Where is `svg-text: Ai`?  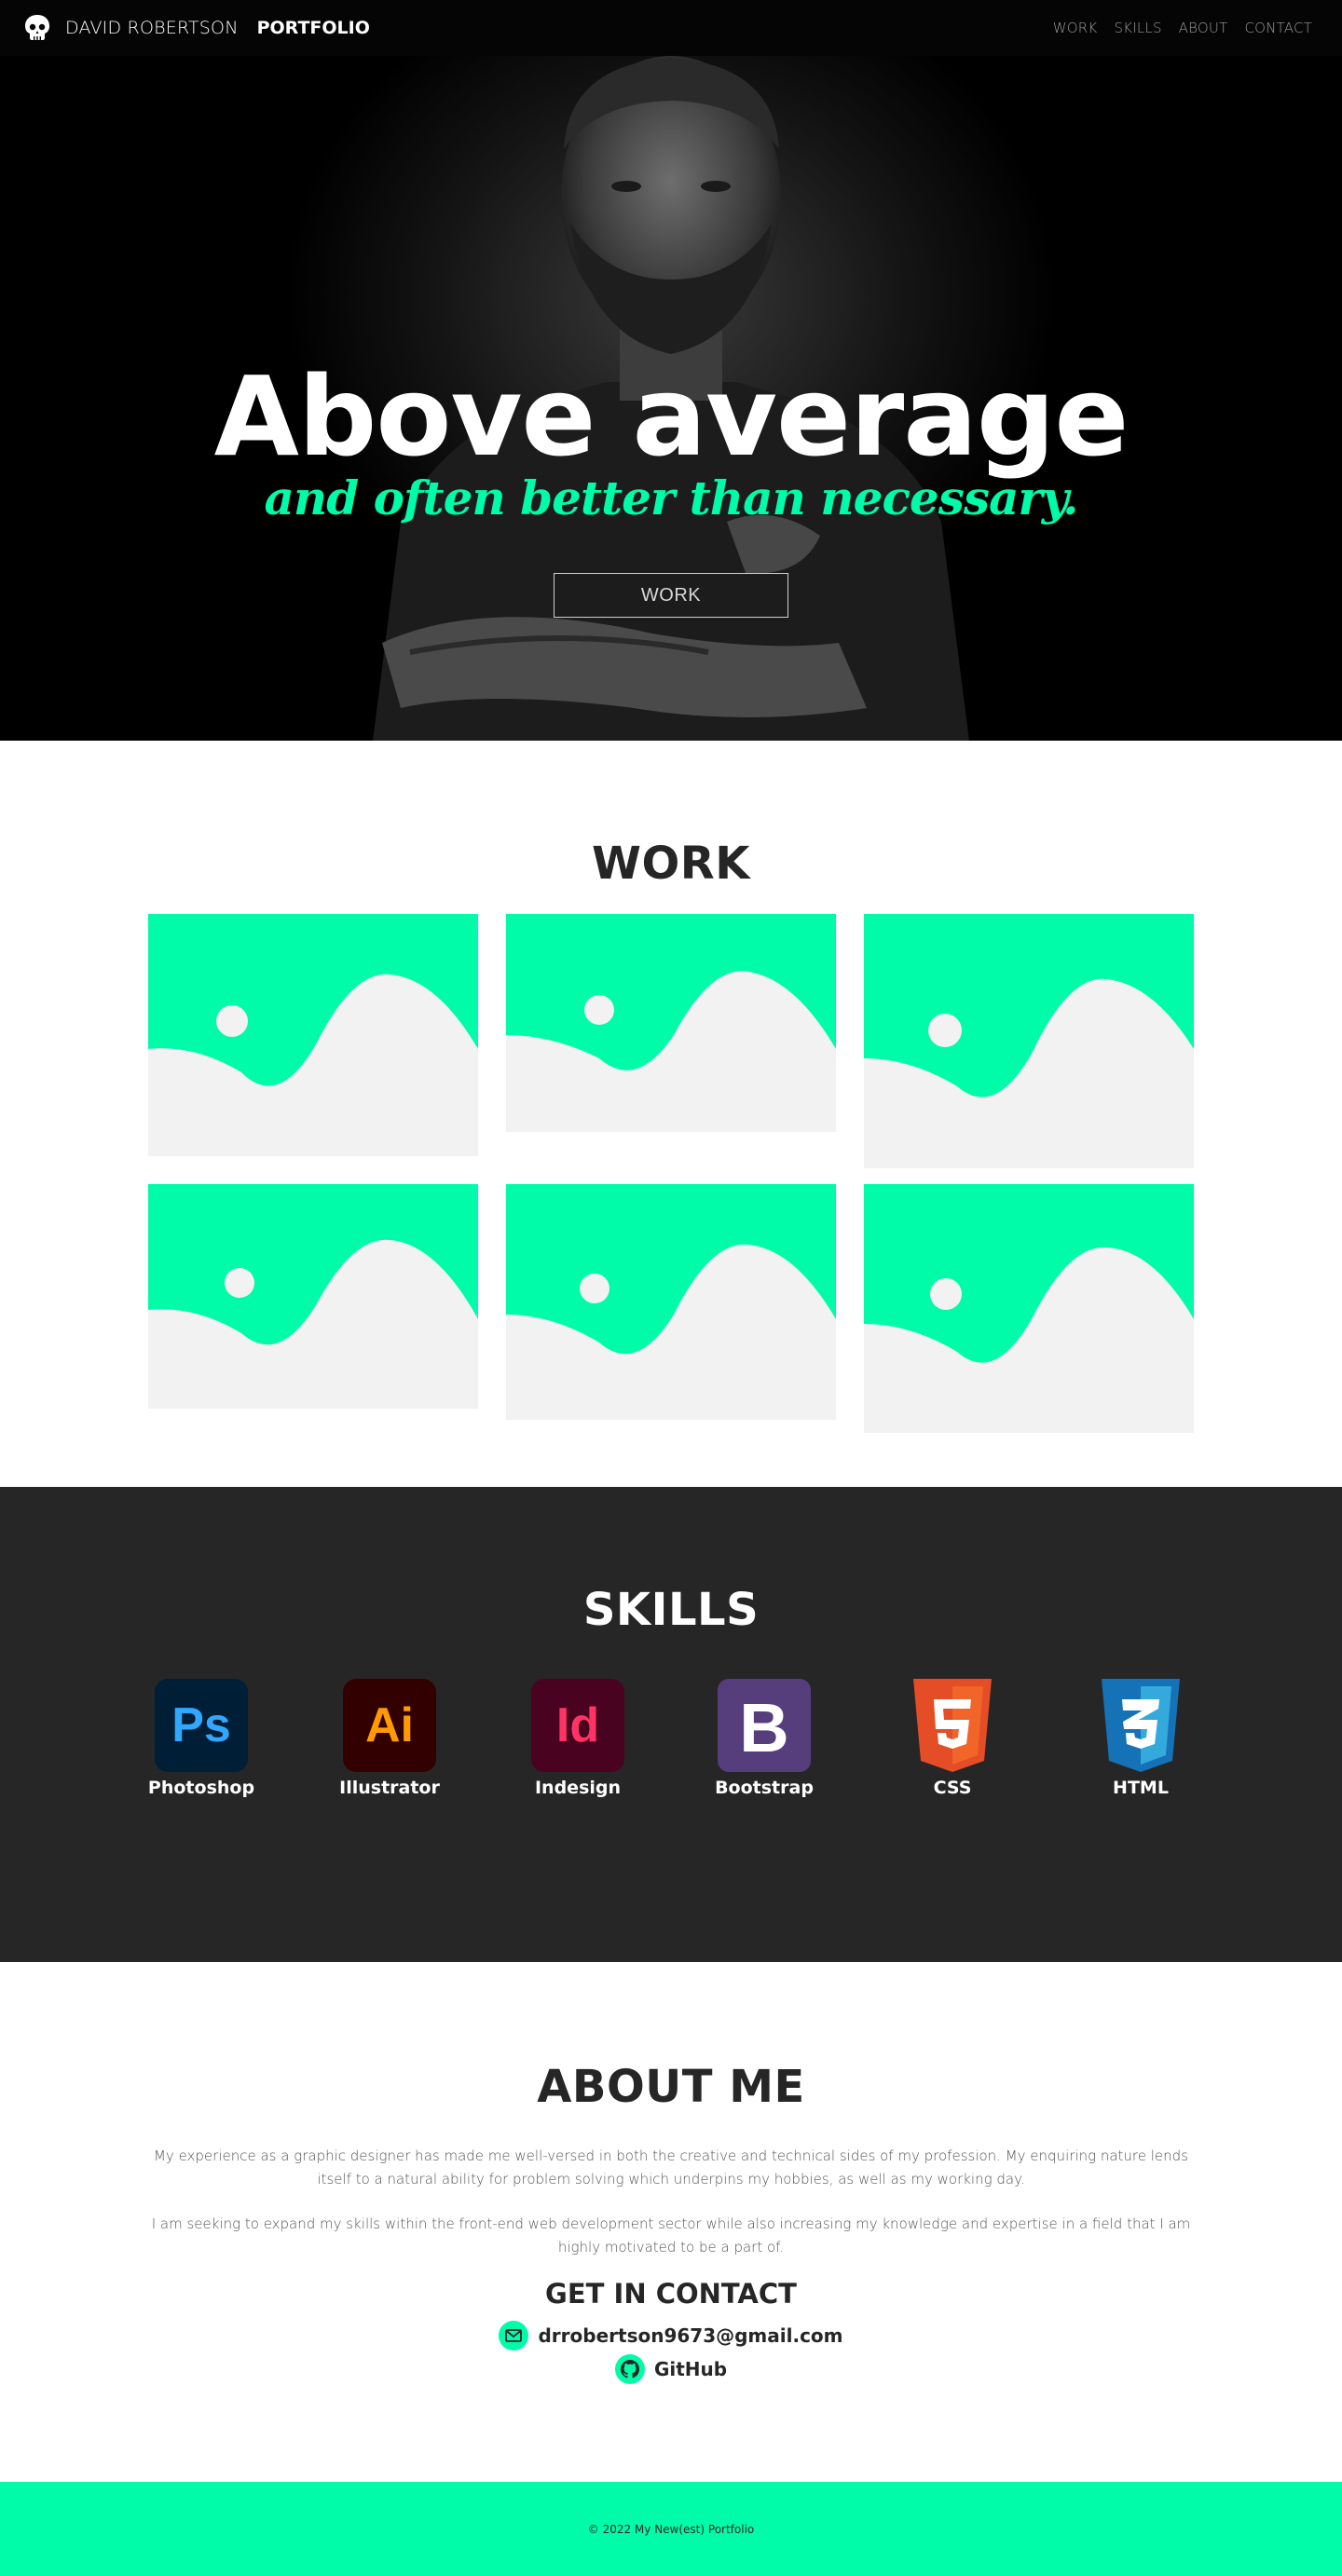 svg-text: Ai is located at coordinates (389, 1725).